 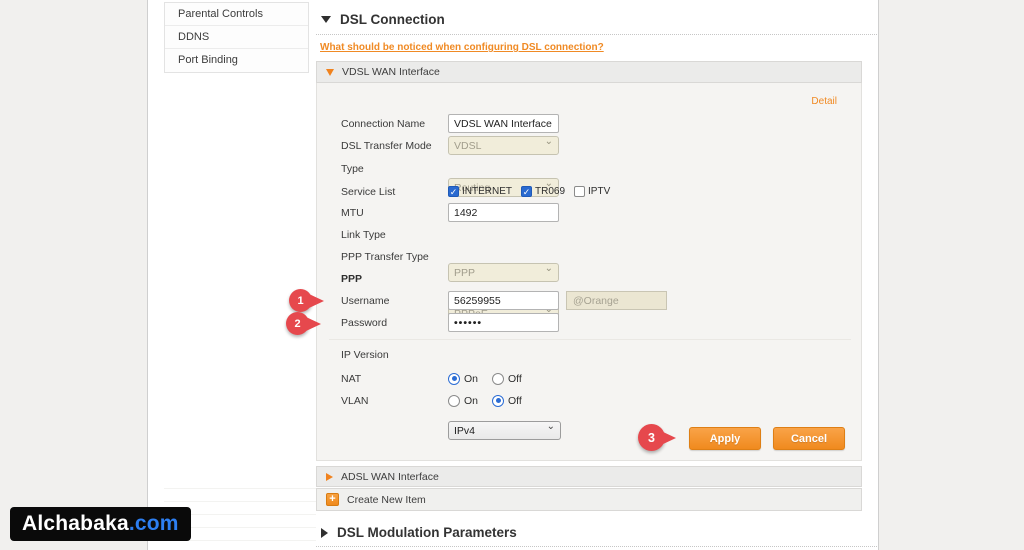 What do you see at coordinates (599, 191) in the screenshot?
I see `checkbox-label: IPTV` at bounding box center [599, 191].